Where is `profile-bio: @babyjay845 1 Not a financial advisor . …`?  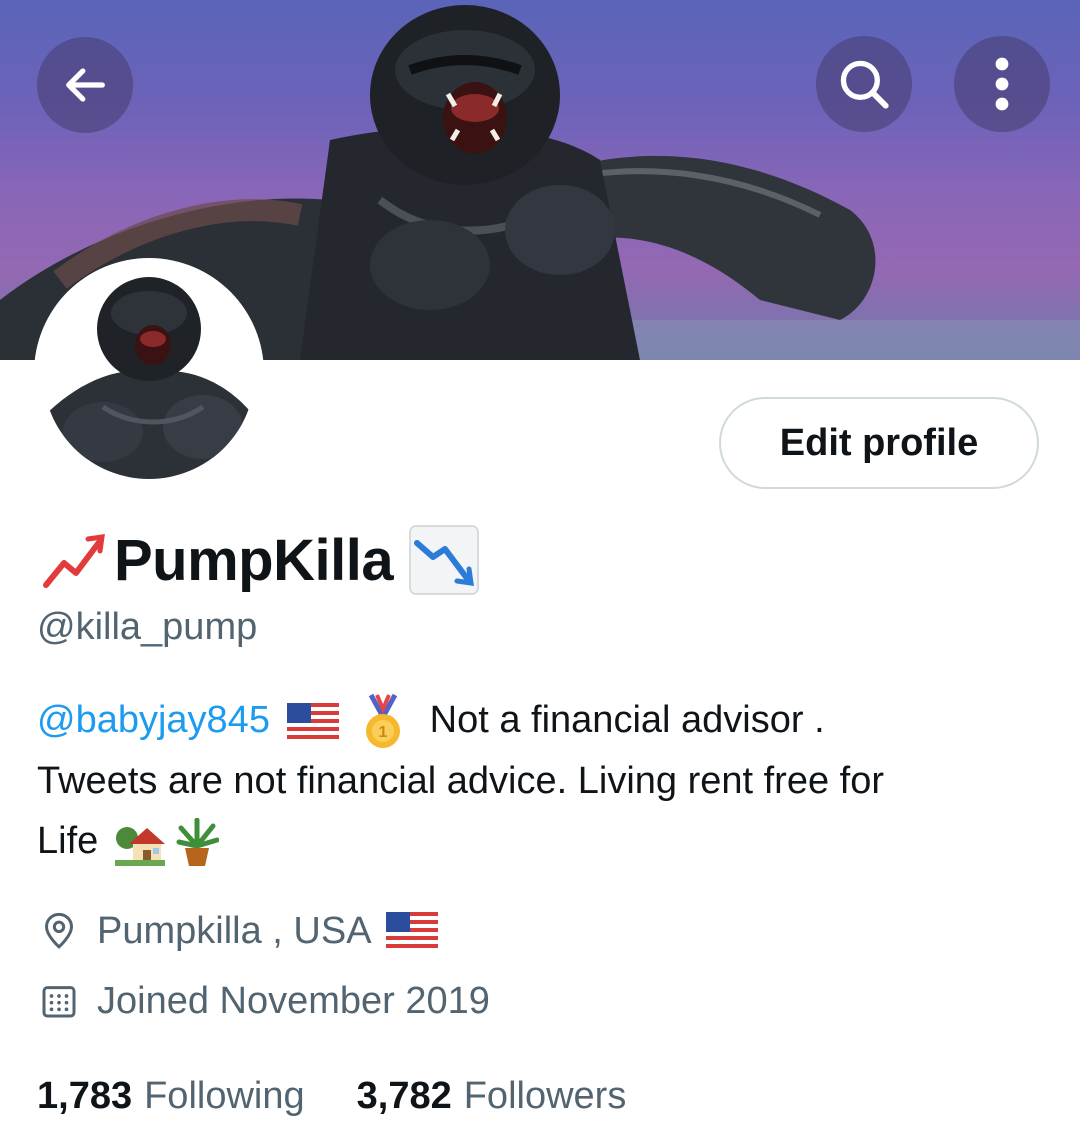 profile-bio: @babyjay845 1 Not a financial advisor . … is located at coordinates (542, 780).